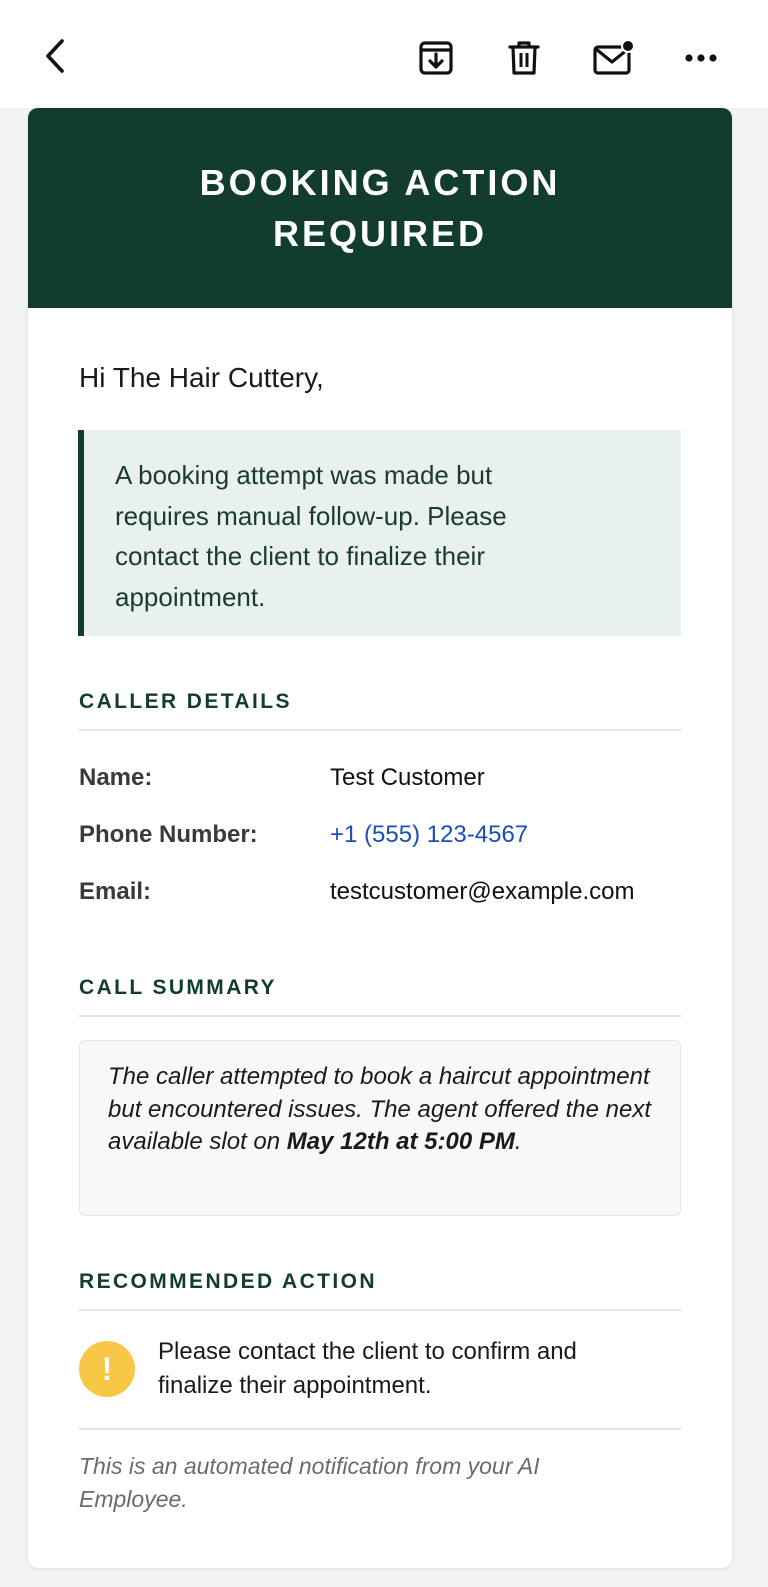 Image resolution: width=768 pixels, height=1587 pixels. Describe the element at coordinates (115, 891) in the screenshot. I see `email-label: Email:` at that location.